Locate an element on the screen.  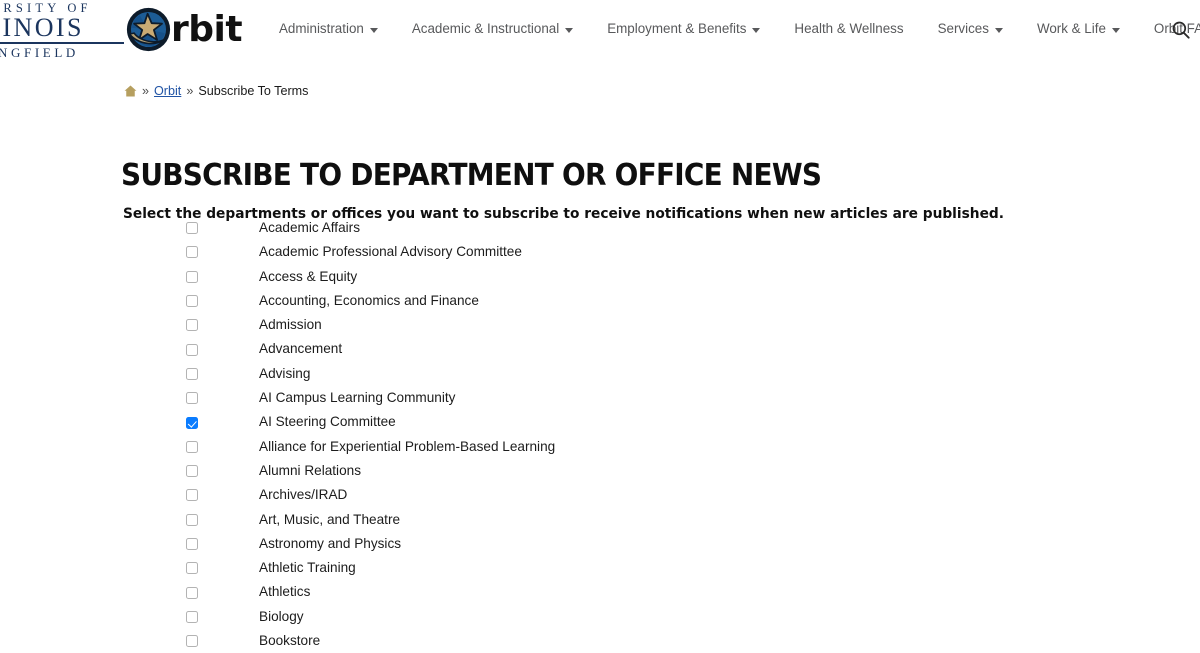
department-row: Advancement is located at coordinates (600, 349).